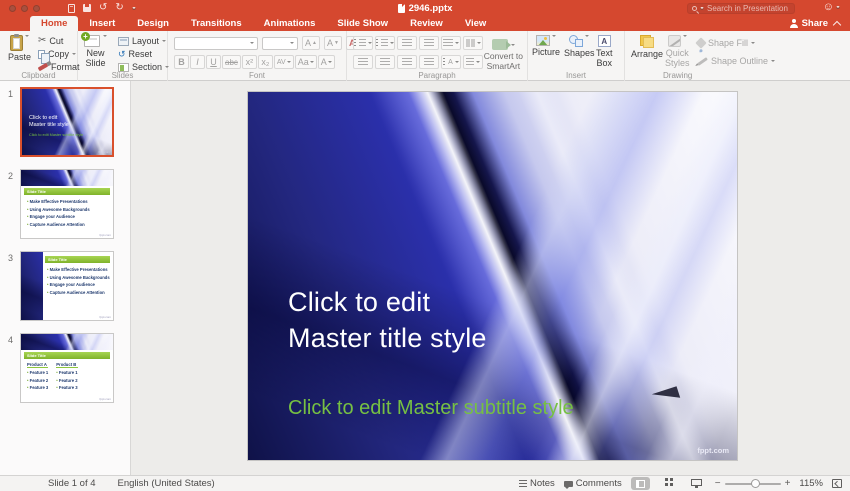 The width and height of the screenshot is (850, 491). I want to click on shapes-caret-icon, so click(587, 36).